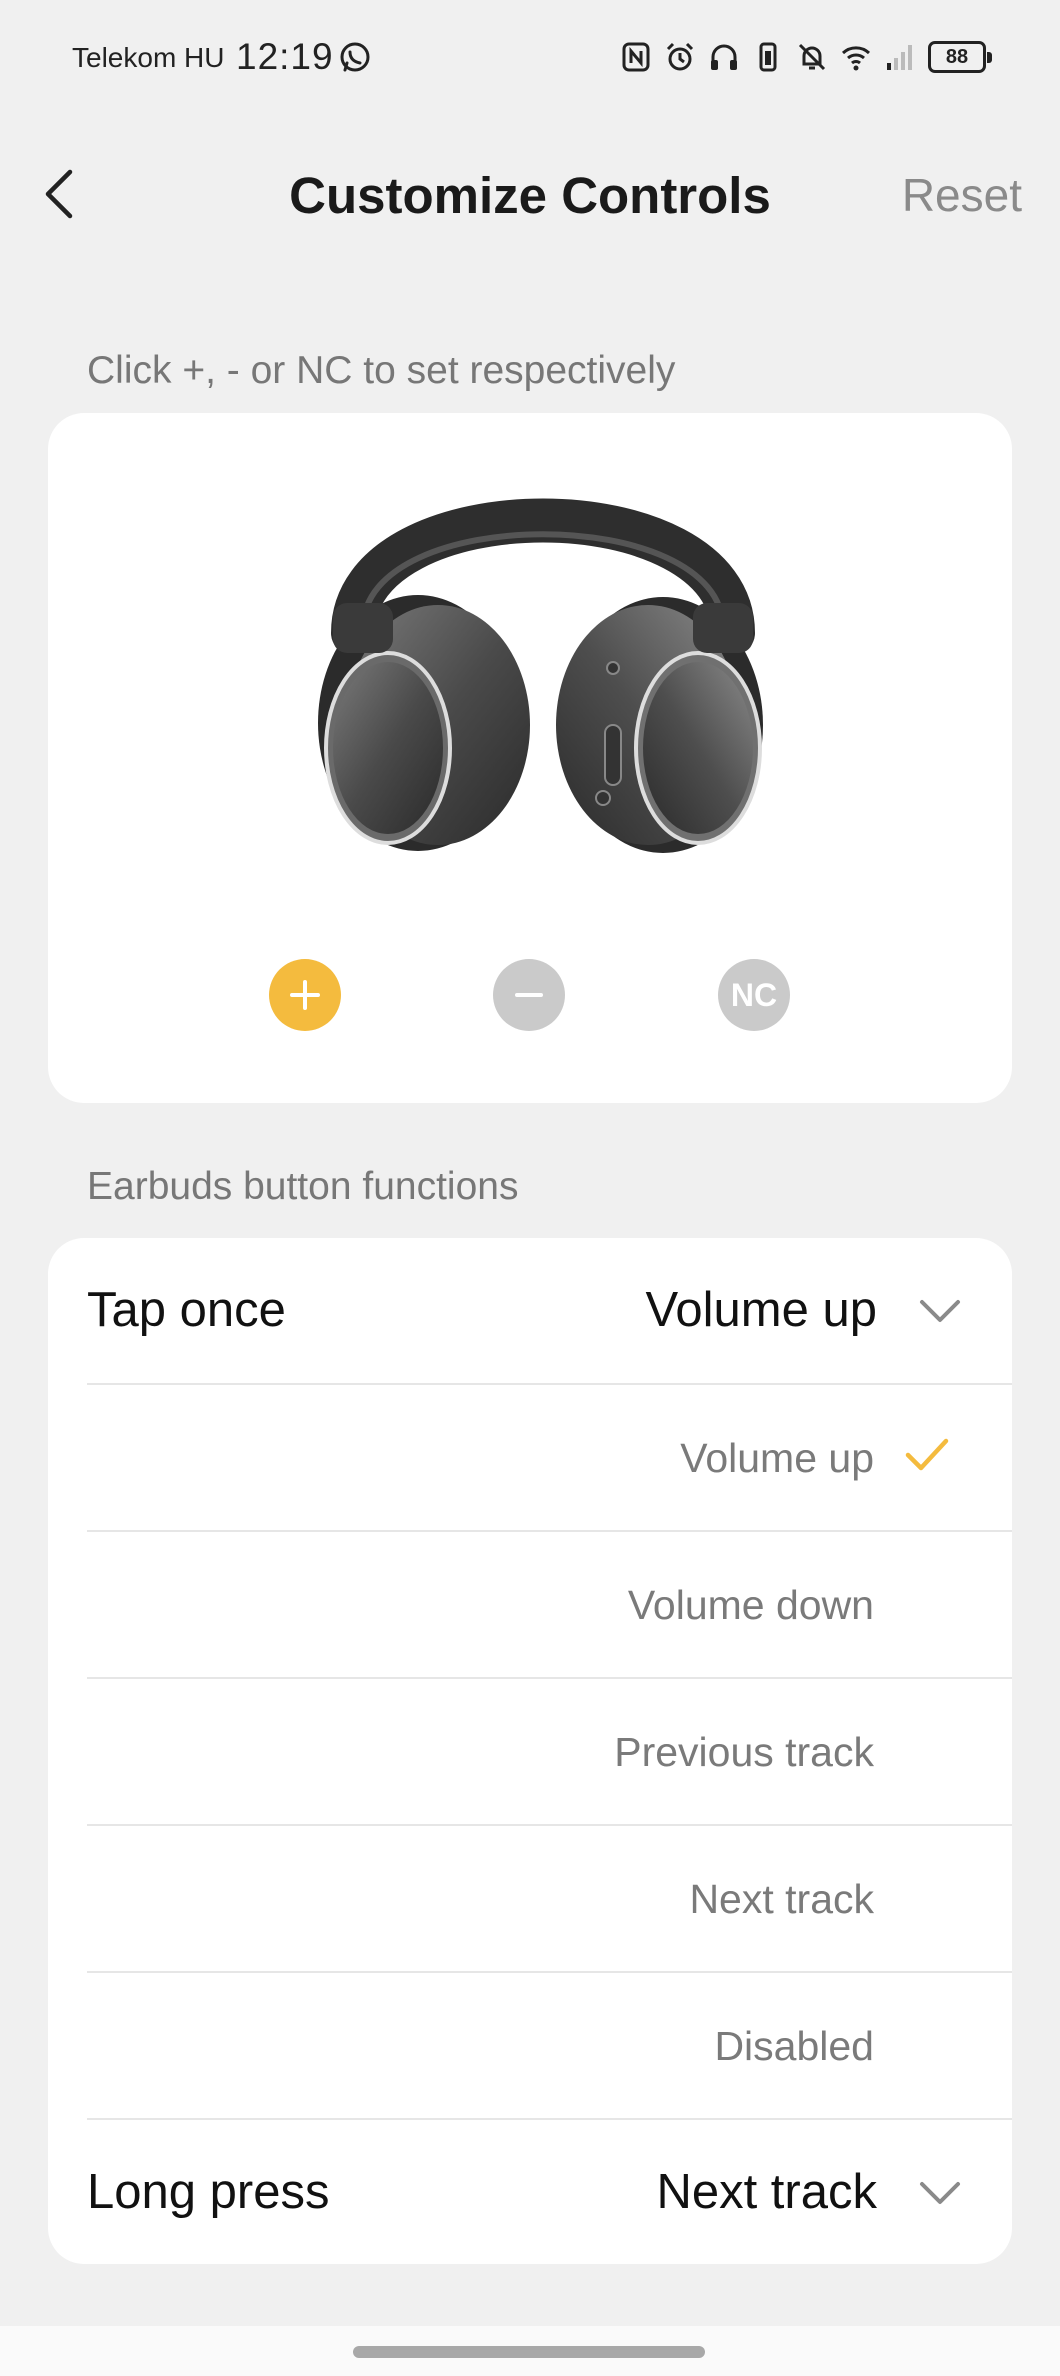 This screenshot has width=1060, height=2376. I want to click on plus-icon, so click(305, 995).